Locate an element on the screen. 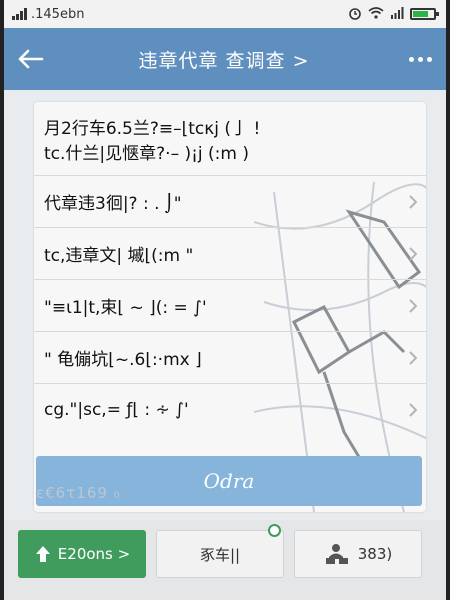 The image size is (450, 600). list-item: "≡ι1|t,束⌊ ~ ⌋(: = ∫' is located at coordinates (230, 306).